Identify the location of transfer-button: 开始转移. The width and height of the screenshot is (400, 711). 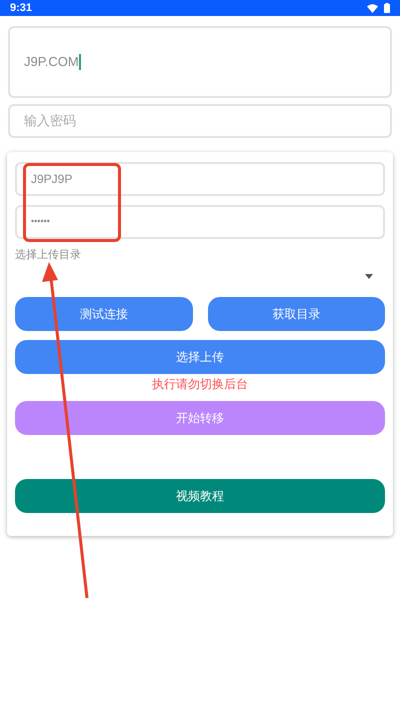
(200, 418).